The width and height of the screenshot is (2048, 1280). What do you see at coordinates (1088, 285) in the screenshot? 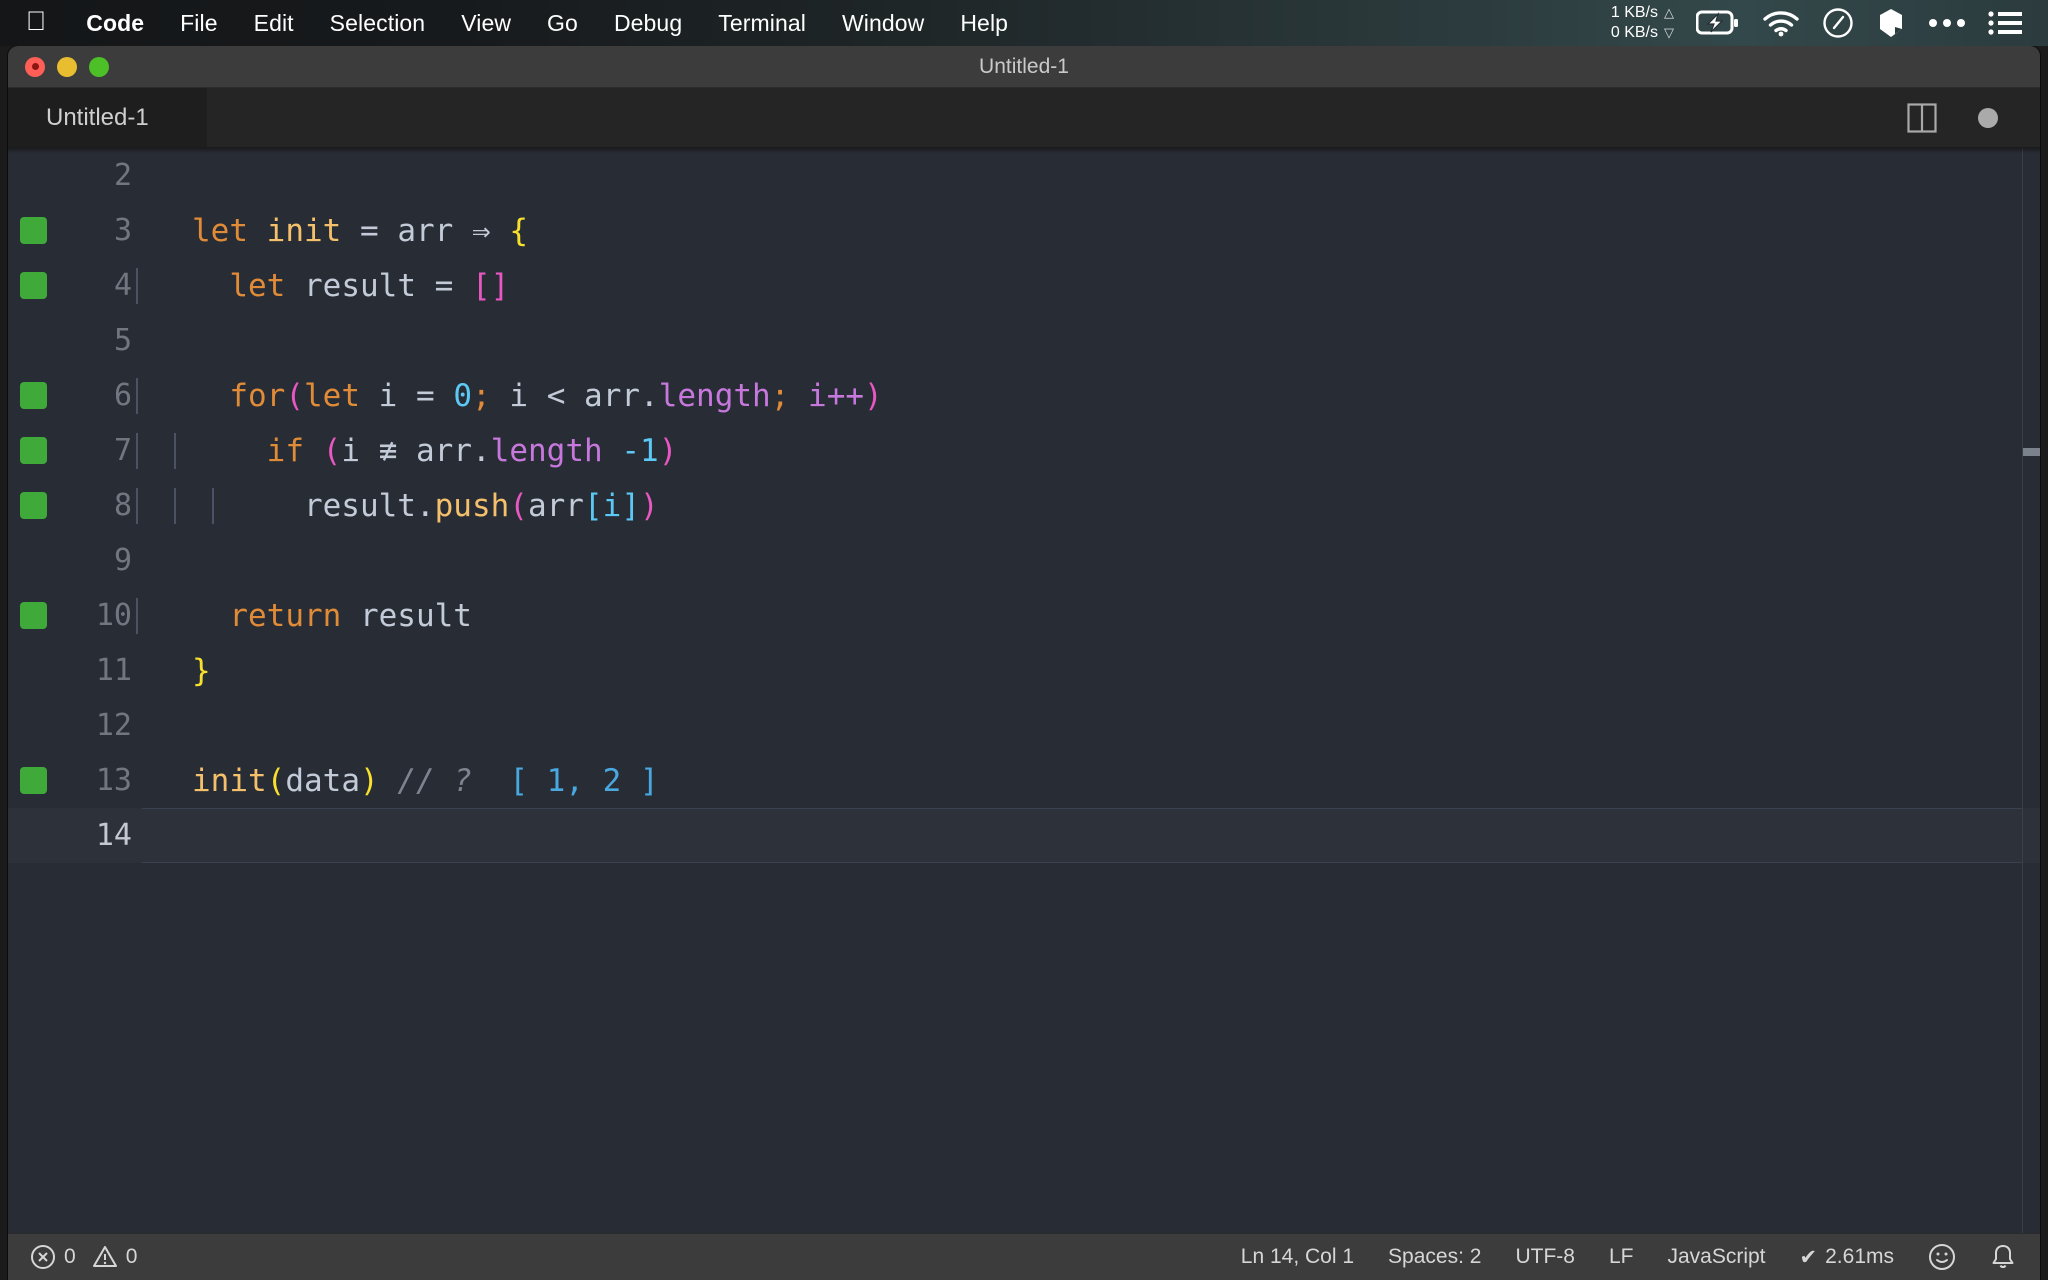
I see `line-content: let result = []` at bounding box center [1088, 285].